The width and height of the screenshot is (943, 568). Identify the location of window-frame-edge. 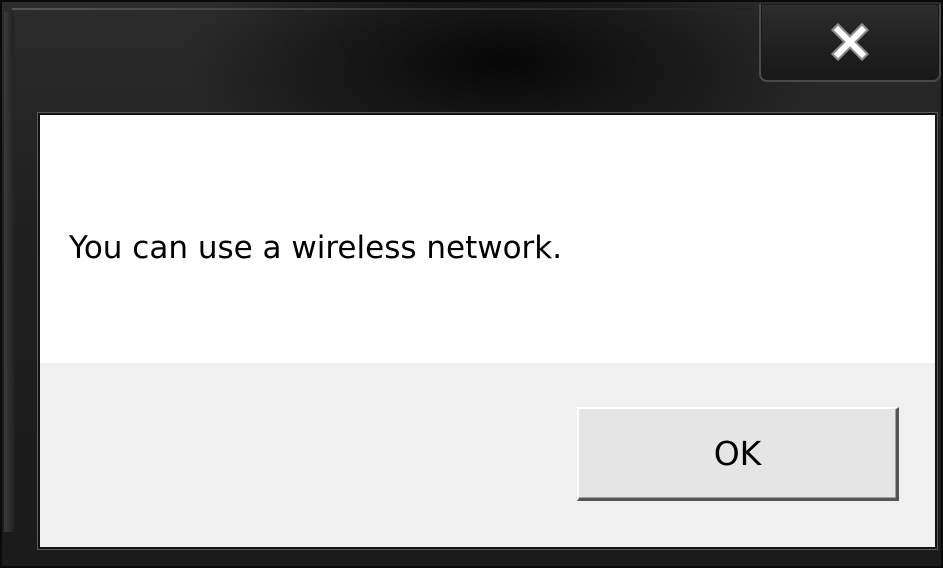
(9, 272).